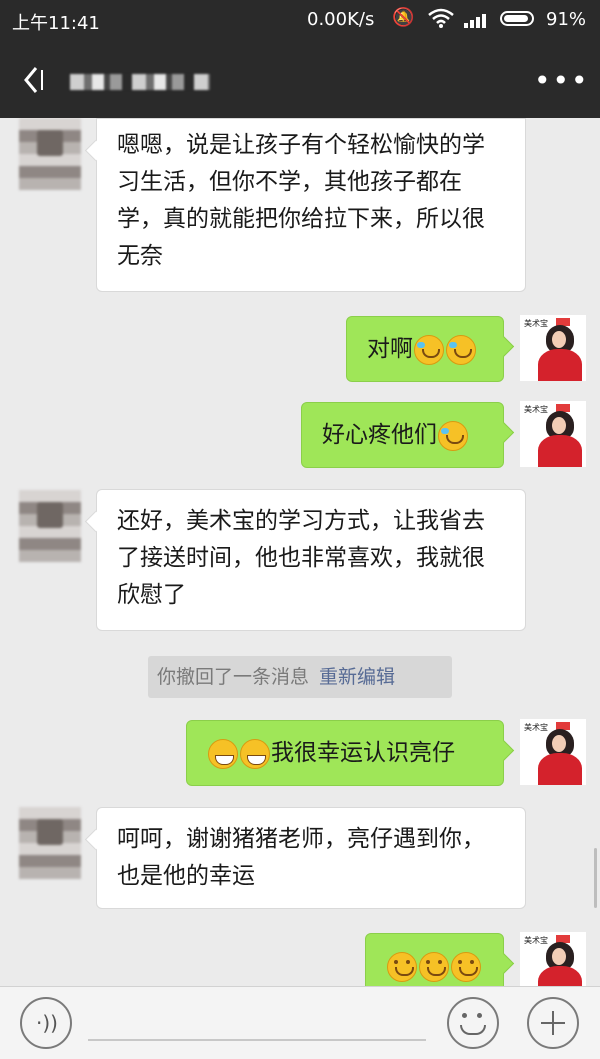 The image size is (600, 1059). I want to click on message-bubble-left: 呵呵，谢谢猪猪老师，亮仔遇到你，也是他的幸运, so click(311, 858).